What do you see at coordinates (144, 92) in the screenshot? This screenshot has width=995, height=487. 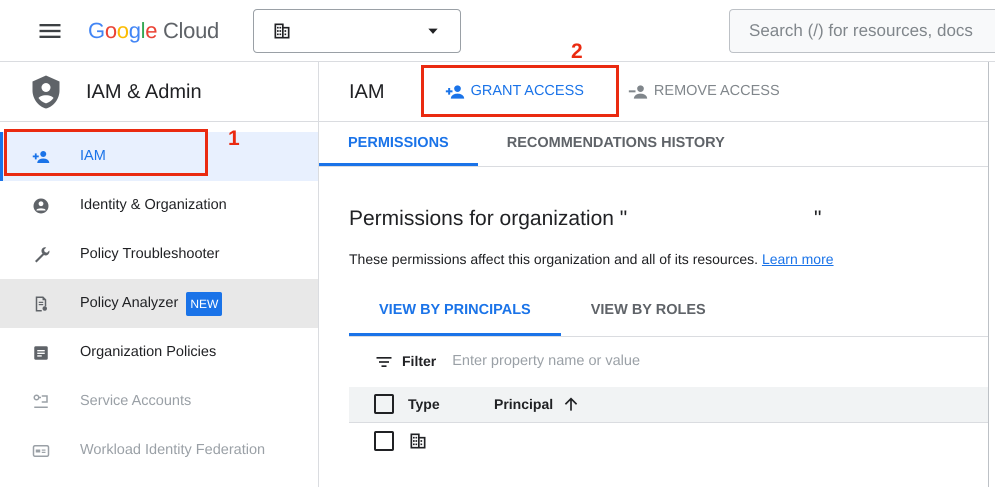 I see `sidebar-title: IAM & Admin` at bounding box center [144, 92].